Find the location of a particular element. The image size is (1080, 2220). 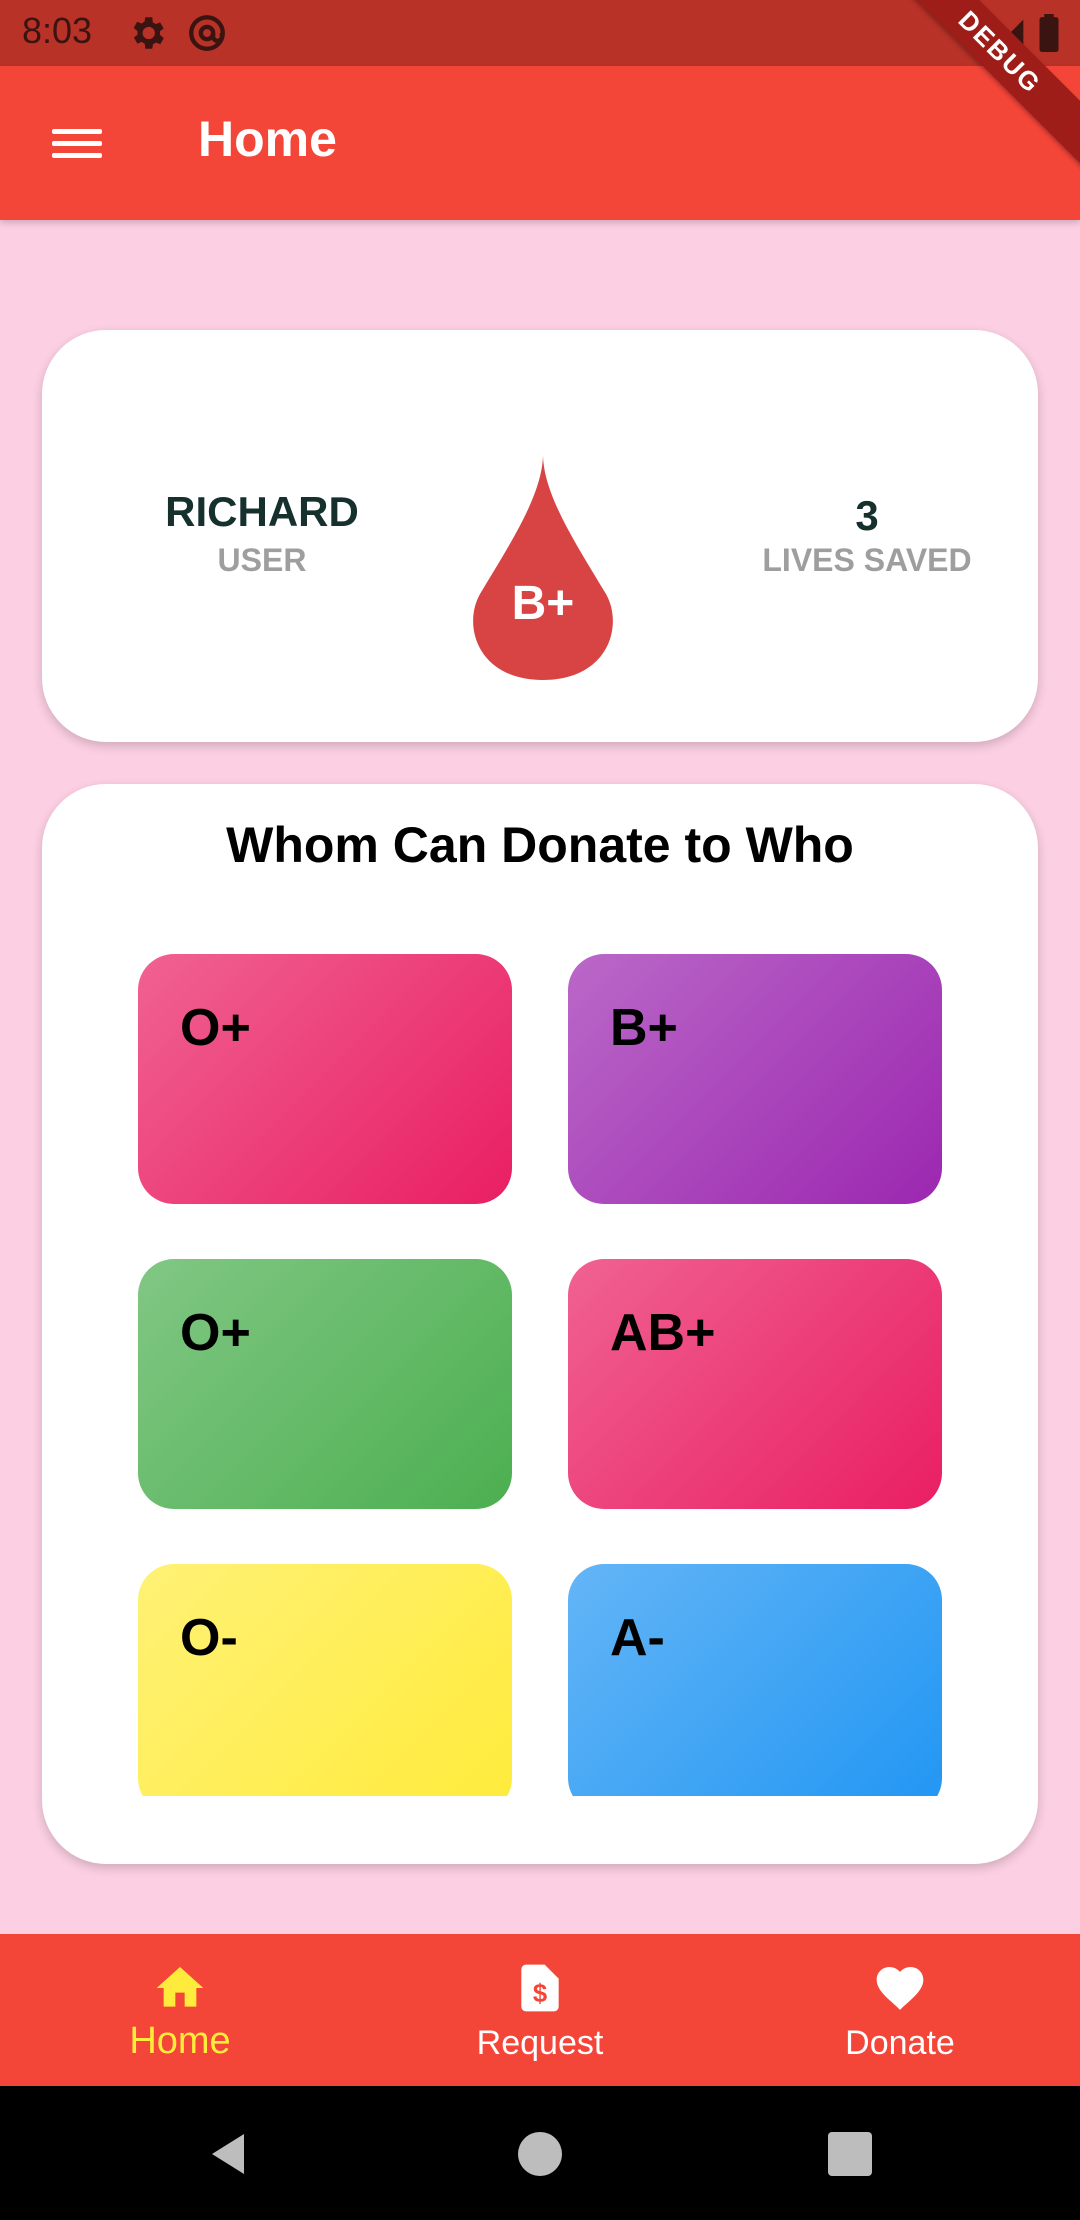

system-navigation-bar is located at coordinates (540, 2153).